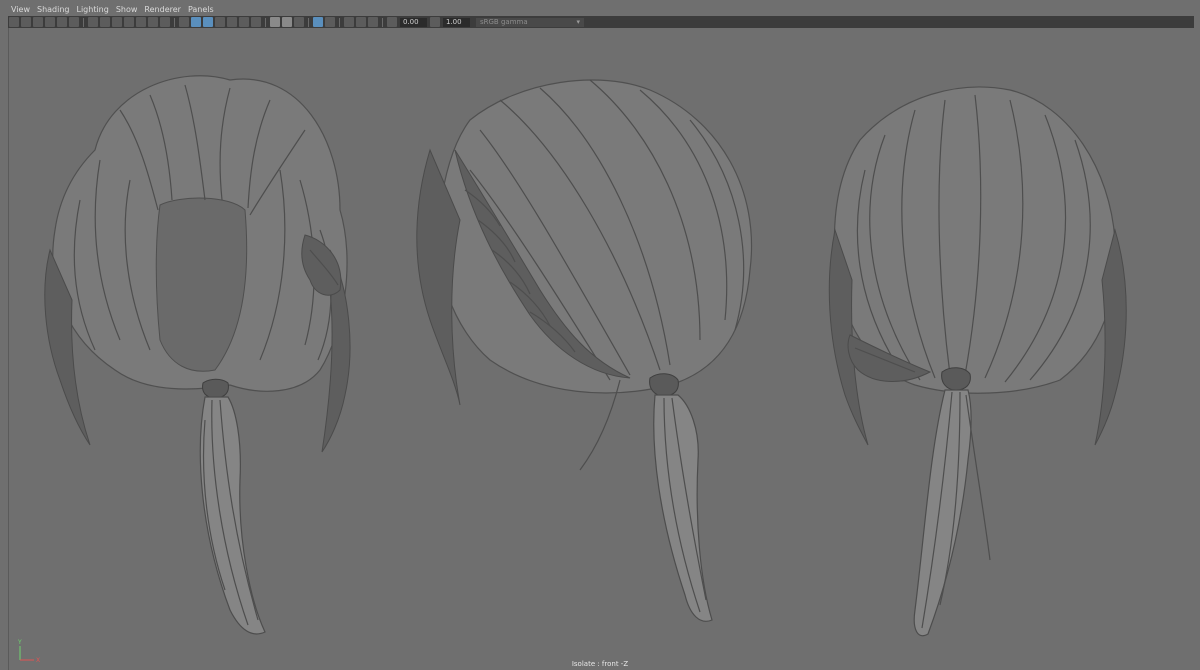 The width and height of the screenshot is (1200, 670). I want to click on gate-mask-icon, so click(129, 22).